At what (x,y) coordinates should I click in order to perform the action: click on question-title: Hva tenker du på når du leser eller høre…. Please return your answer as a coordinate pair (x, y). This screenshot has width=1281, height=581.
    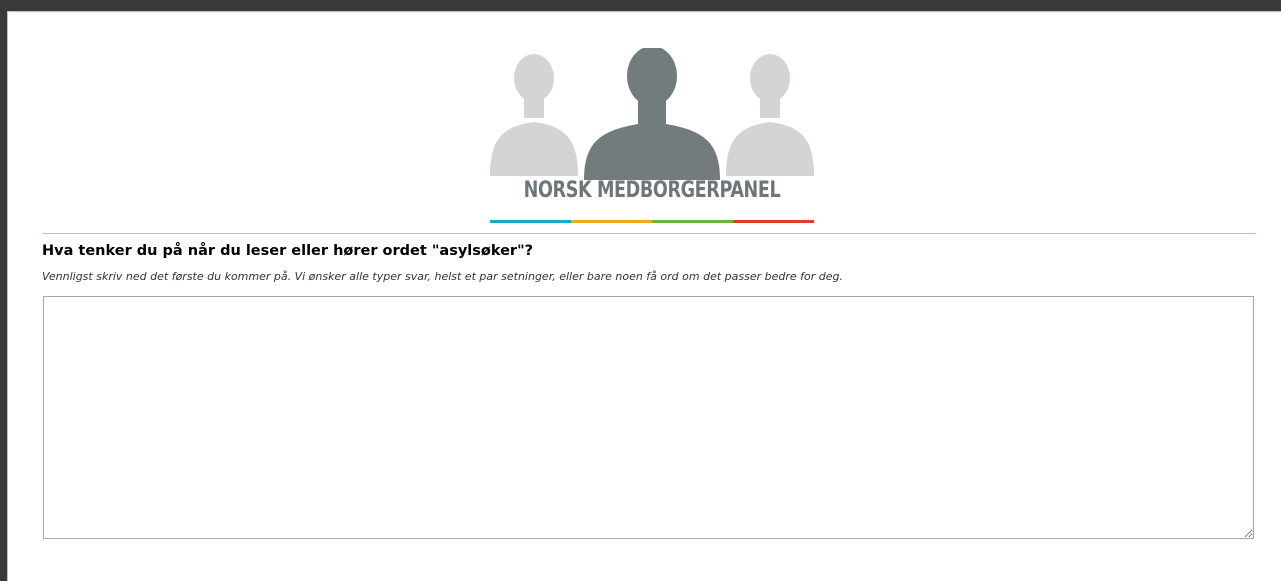
    Looking at the image, I should click on (288, 251).